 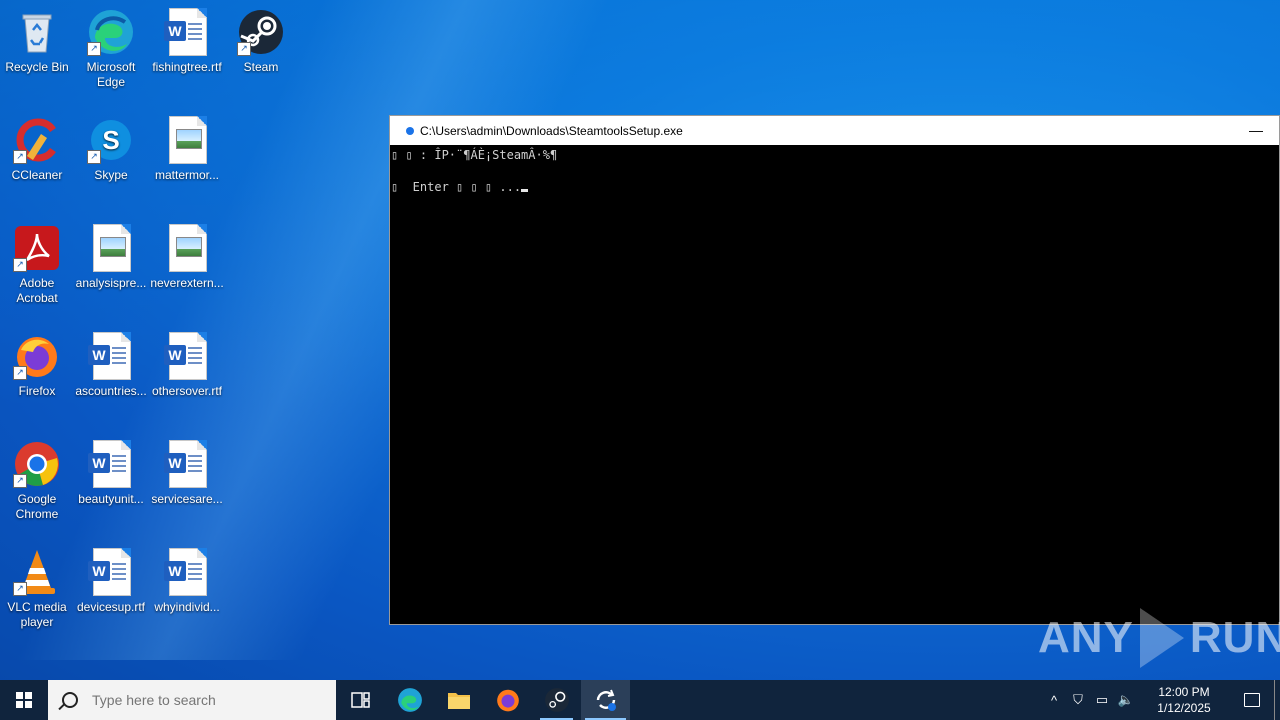 What do you see at coordinates (187, 365) in the screenshot?
I see `desktop-icon-othersover: W othersover.rtf` at bounding box center [187, 365].